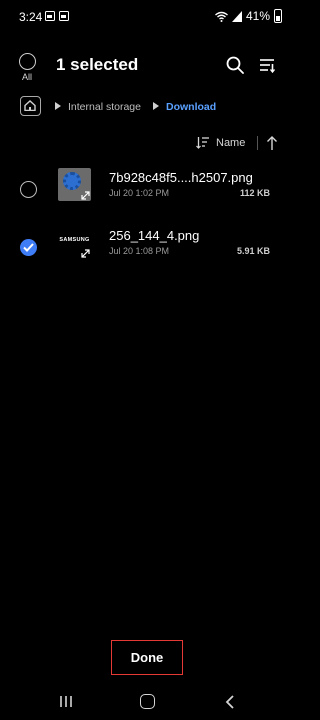  Describe the element at coordinates (139, 193) in the screenshot. I see `file-date: Jul 20 1:02 PM` at that location.